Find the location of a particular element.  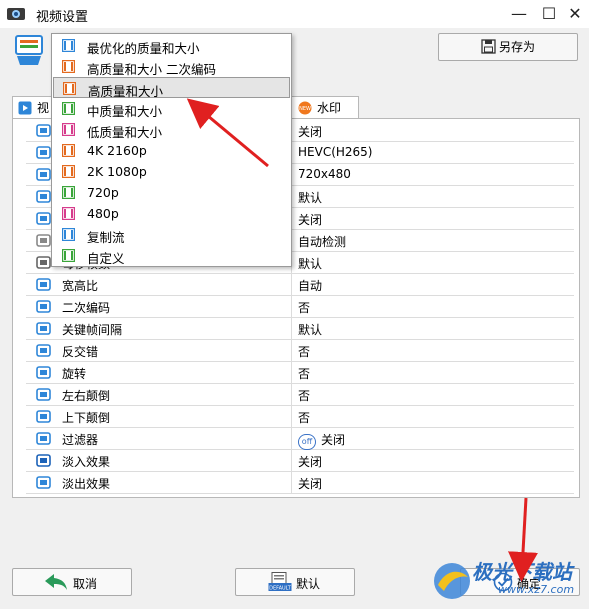

arrow-to-preset is located at coordinates (227, 133).